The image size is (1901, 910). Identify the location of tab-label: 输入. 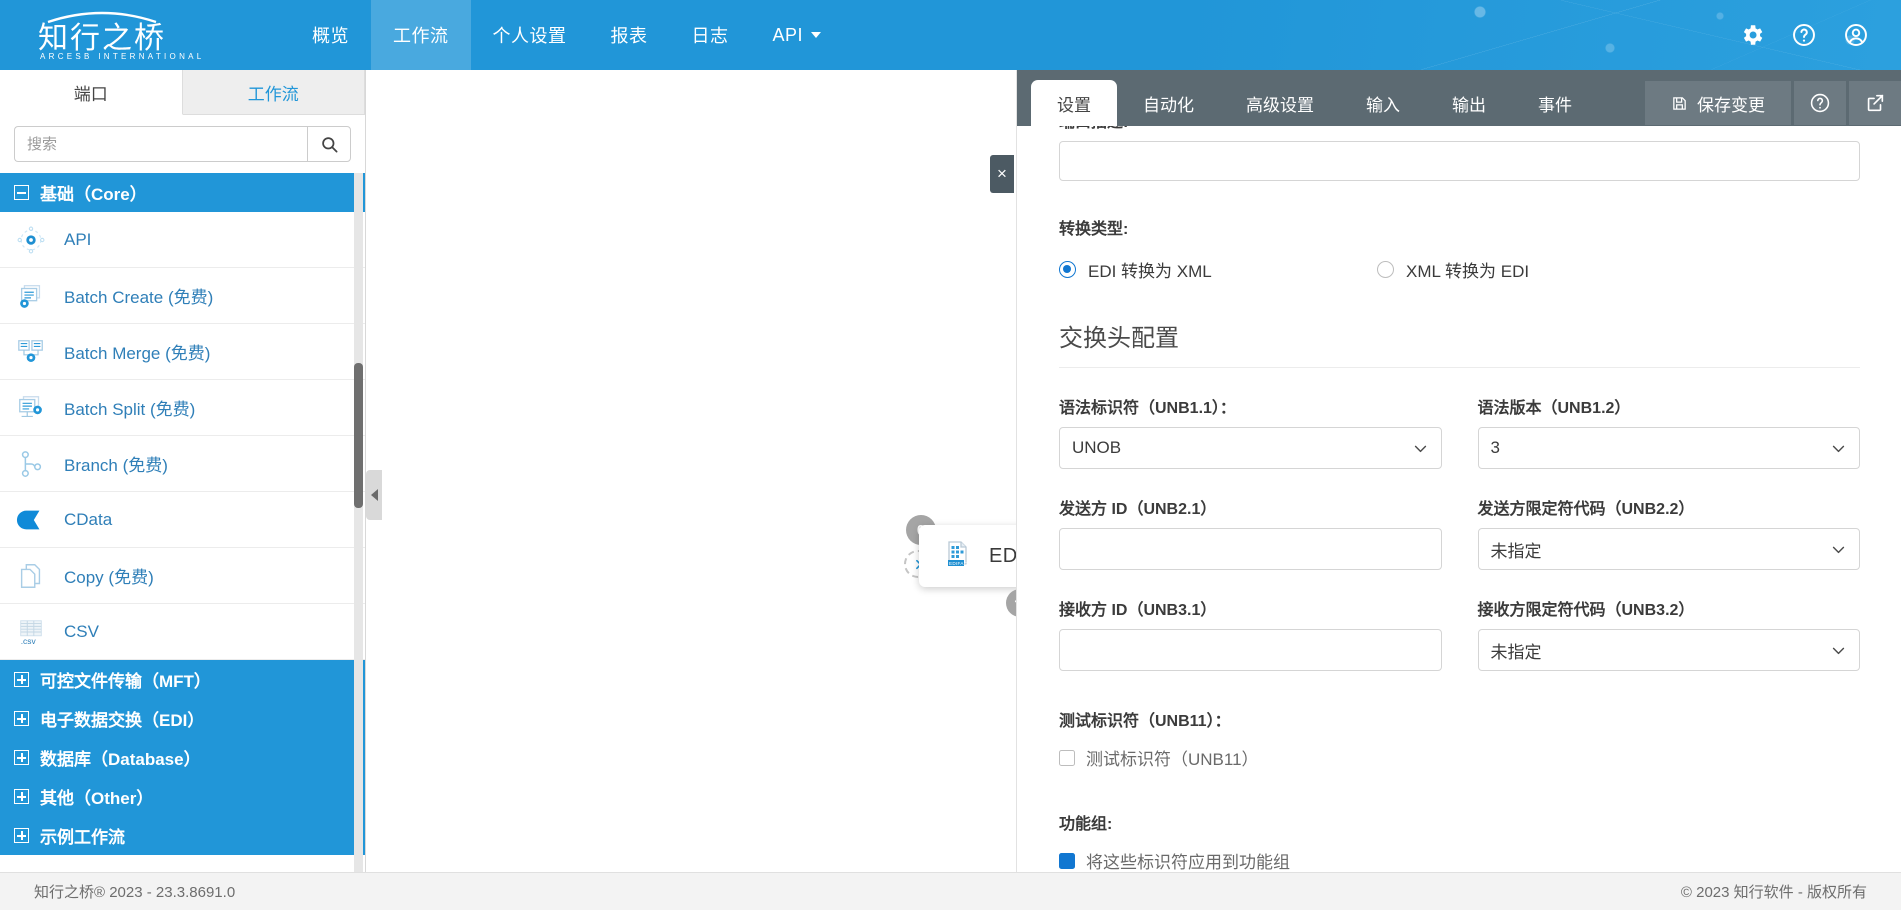
(1383, 105).